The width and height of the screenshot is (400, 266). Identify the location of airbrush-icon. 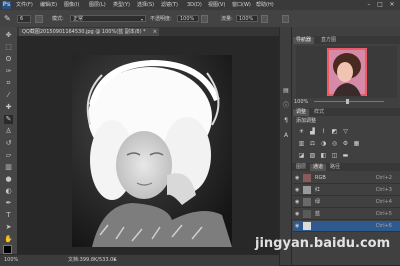
(264, 19).